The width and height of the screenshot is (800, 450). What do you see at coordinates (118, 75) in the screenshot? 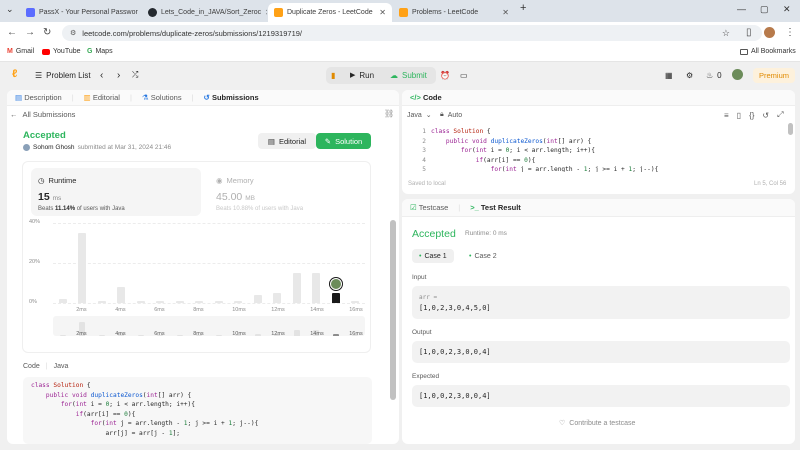
I see `next-problem-icon: ›` at bounding box center [118, 75].